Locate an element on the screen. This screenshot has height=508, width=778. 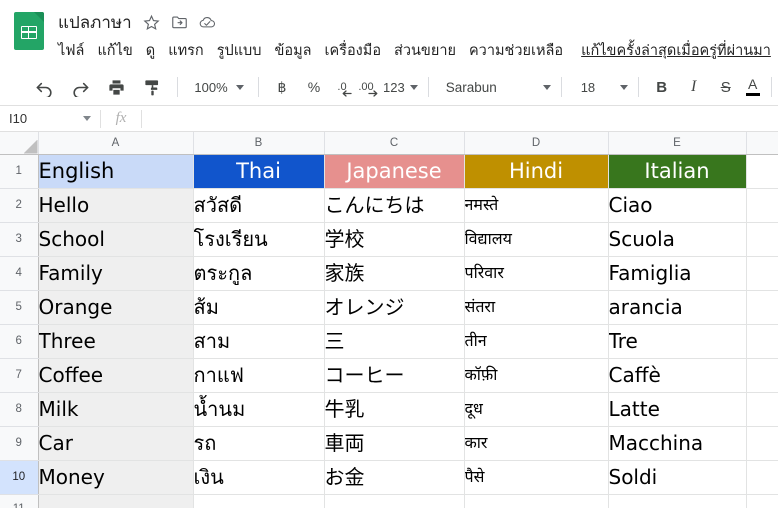
document-title: แปลภาษา is located at coordinates (95, 22).